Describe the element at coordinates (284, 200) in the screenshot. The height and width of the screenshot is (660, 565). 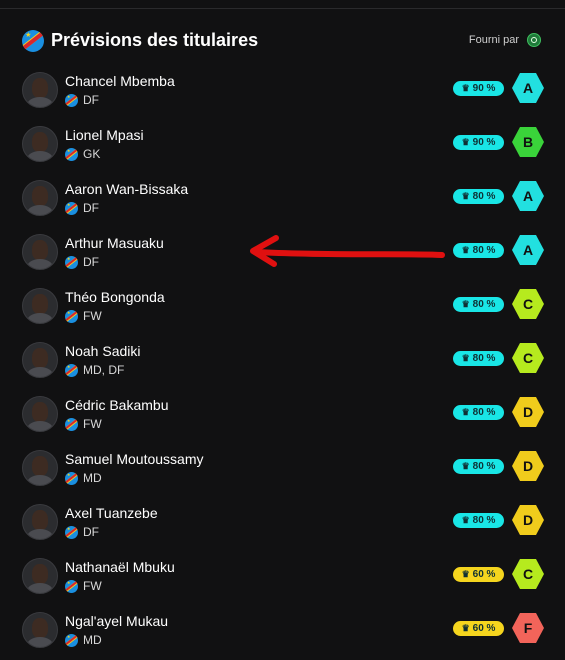
I see `player-row: Aaron Wan-Bissaka ★ DF ♛ 80 % A` at that location.